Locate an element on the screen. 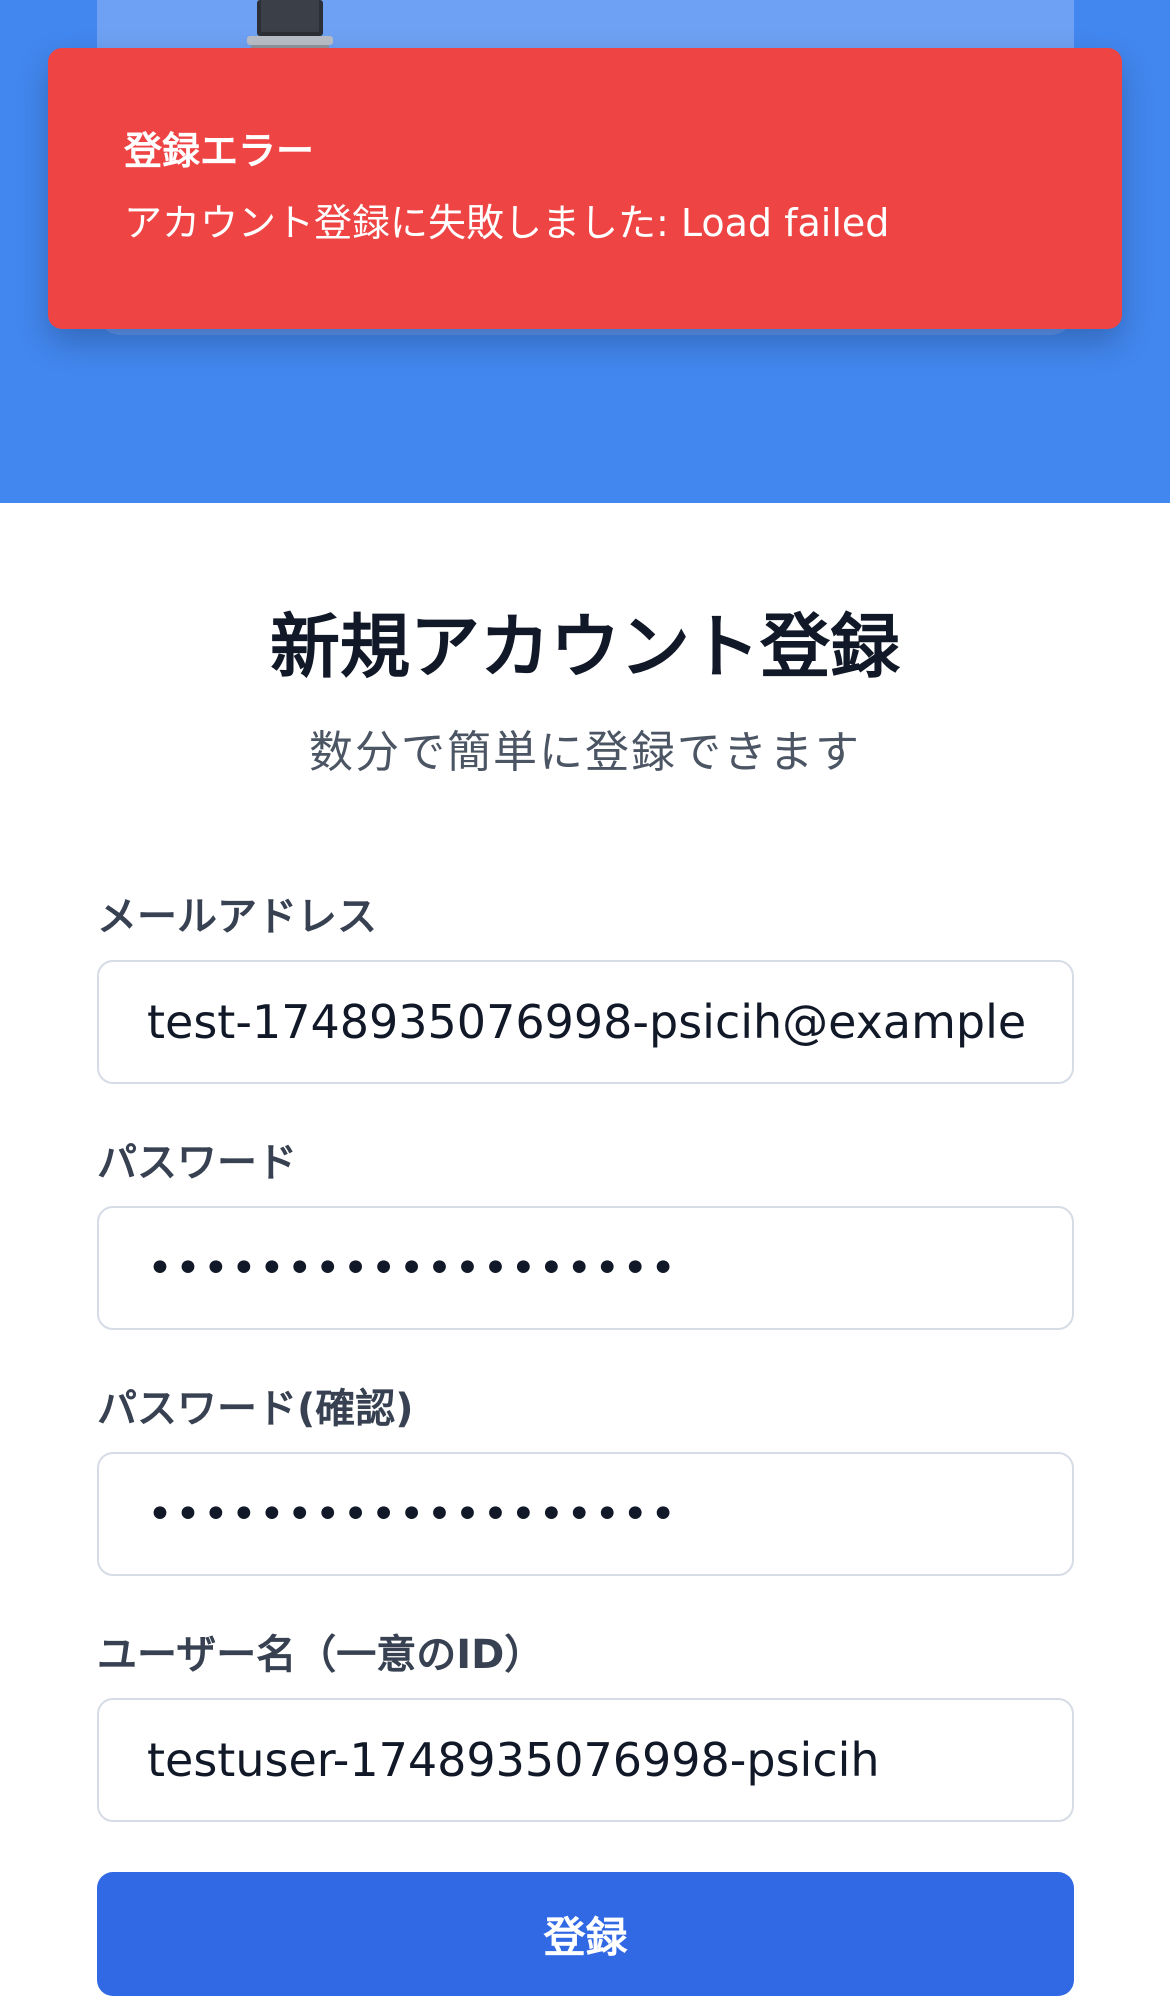 The height and width of the screenshot is (1996, 1170). page-subtitle: 数分で簡単に登録できます is located at coordinates (585, 752).